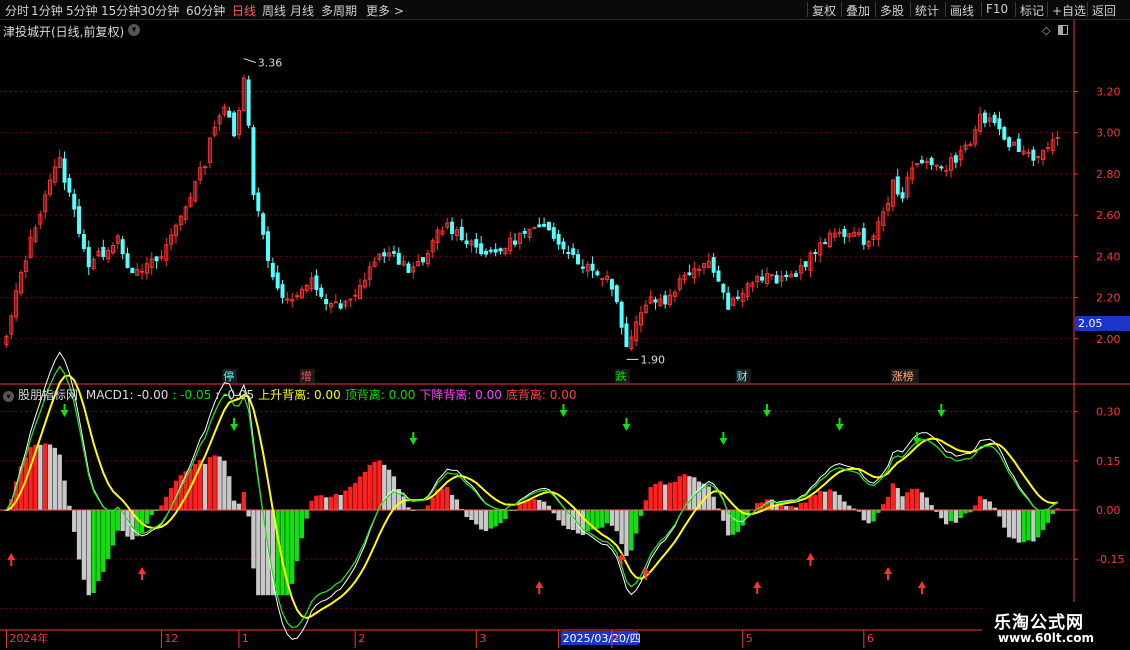 This screenshot has height=650, width=1130. What do you see at coordinates (1108, 461) in the screenshot?
I see `macd-tick-label: 0.15` at bounding box center [1108, 461].